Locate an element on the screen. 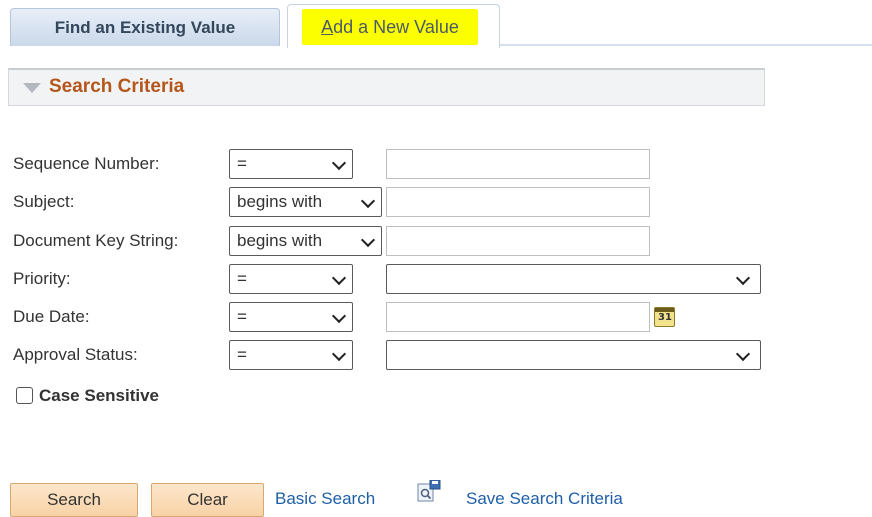 The width and height of the screenshot is (872, 517). sequence-number-label: Sequence Number: is located at coordinates (86, 163).